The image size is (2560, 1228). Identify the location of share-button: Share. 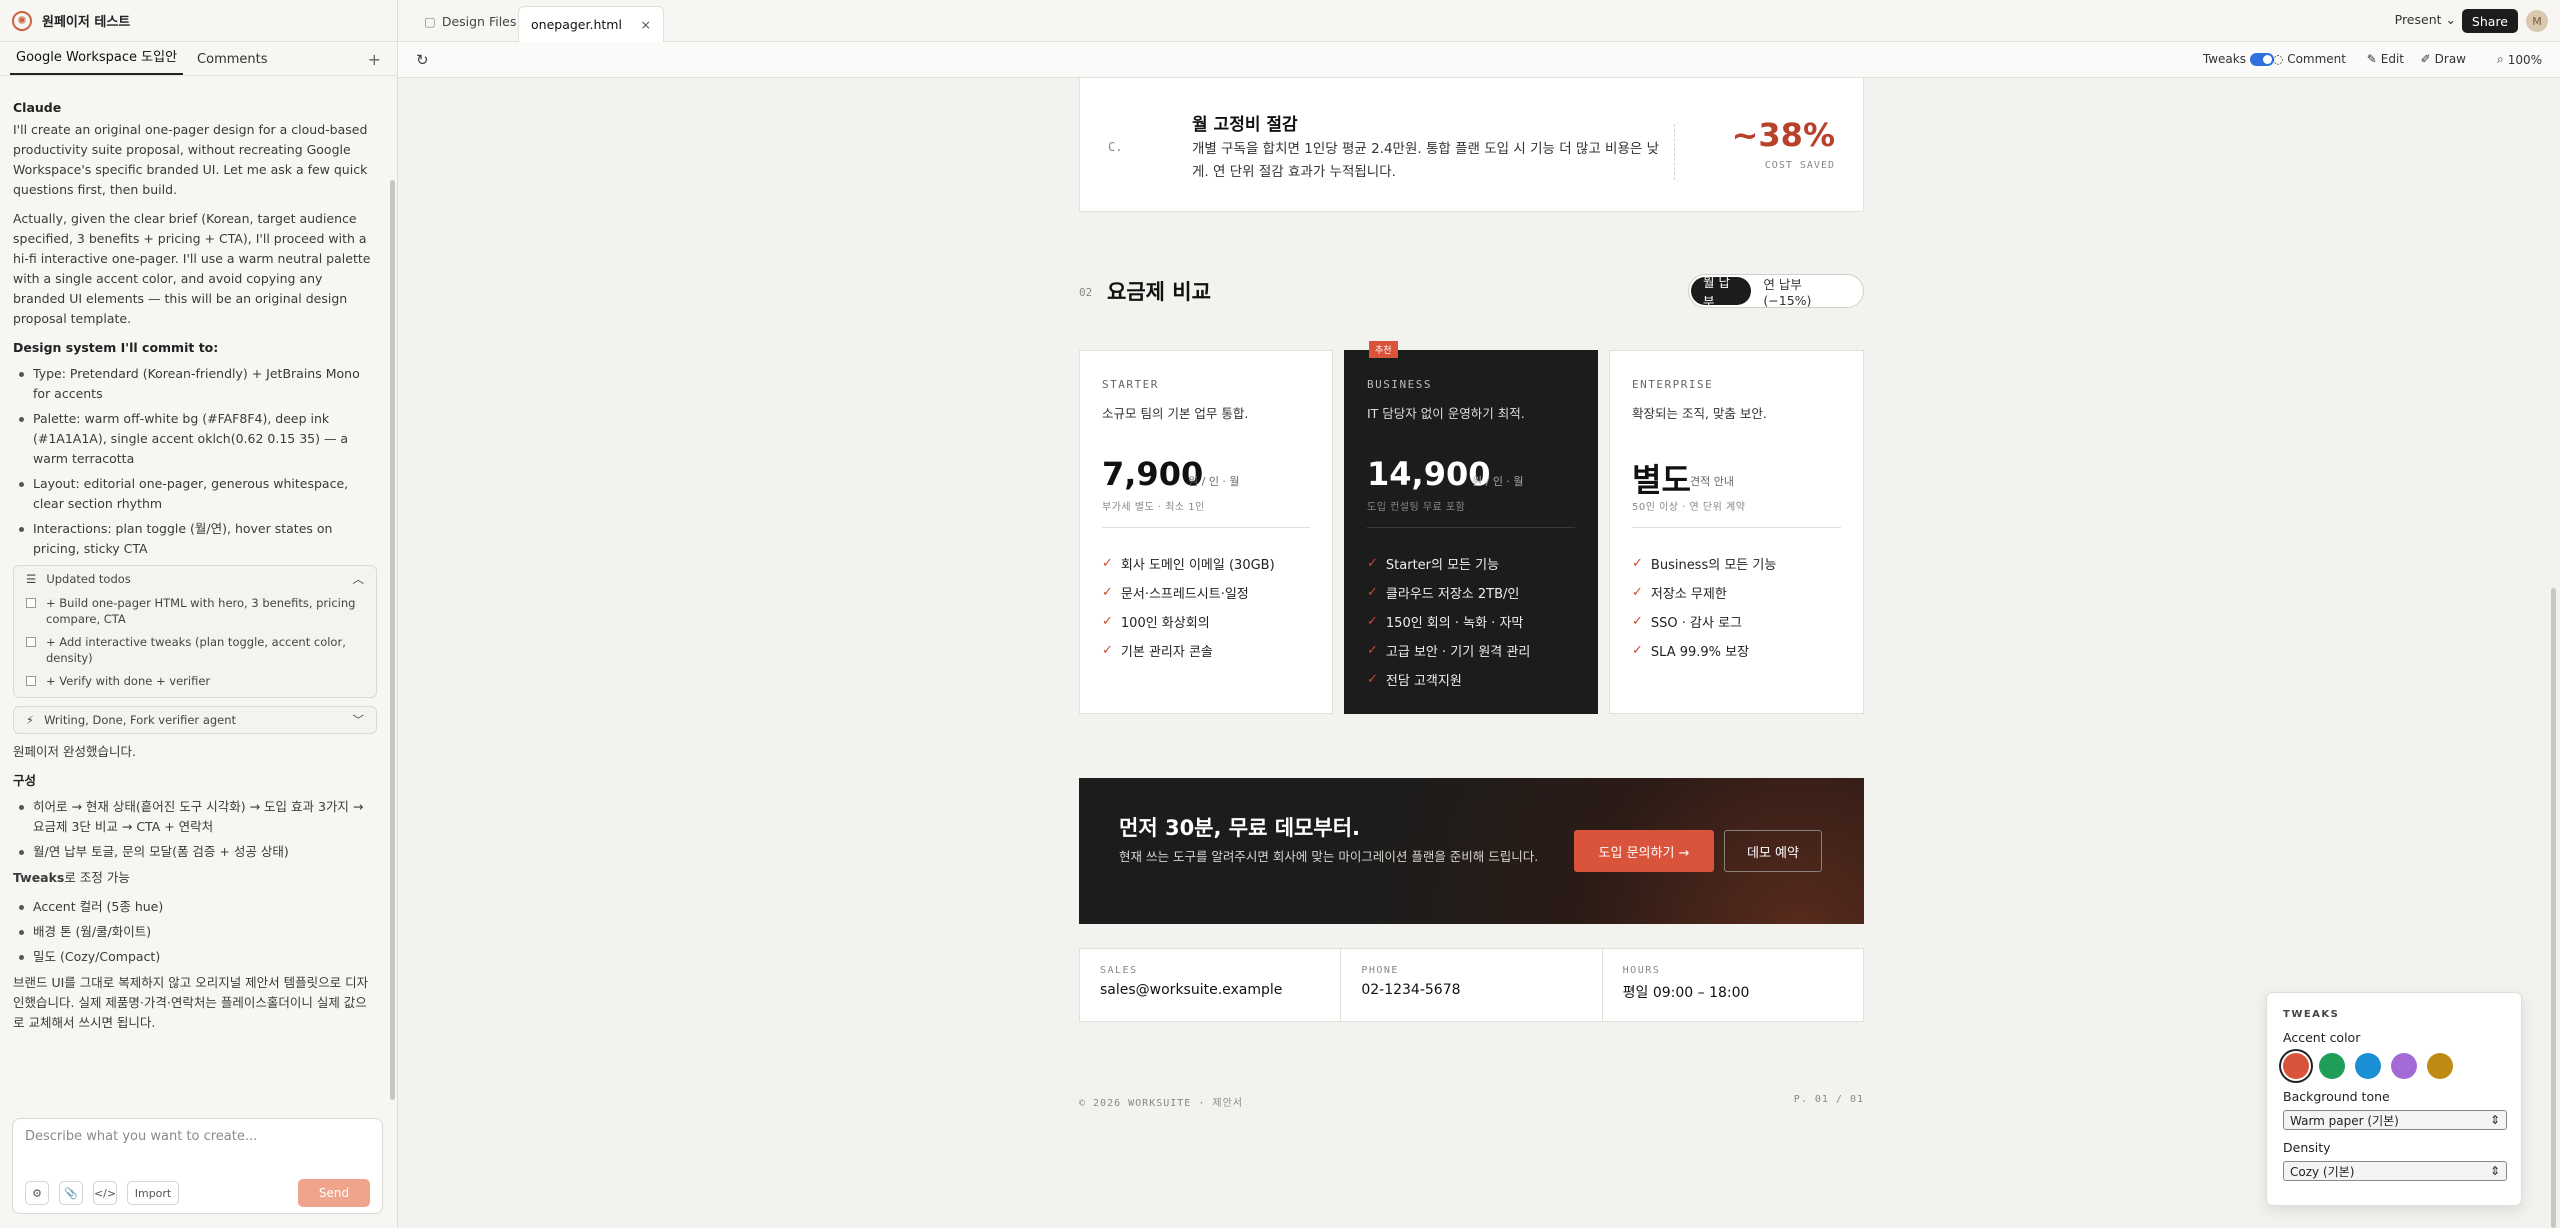
(2489, 21).